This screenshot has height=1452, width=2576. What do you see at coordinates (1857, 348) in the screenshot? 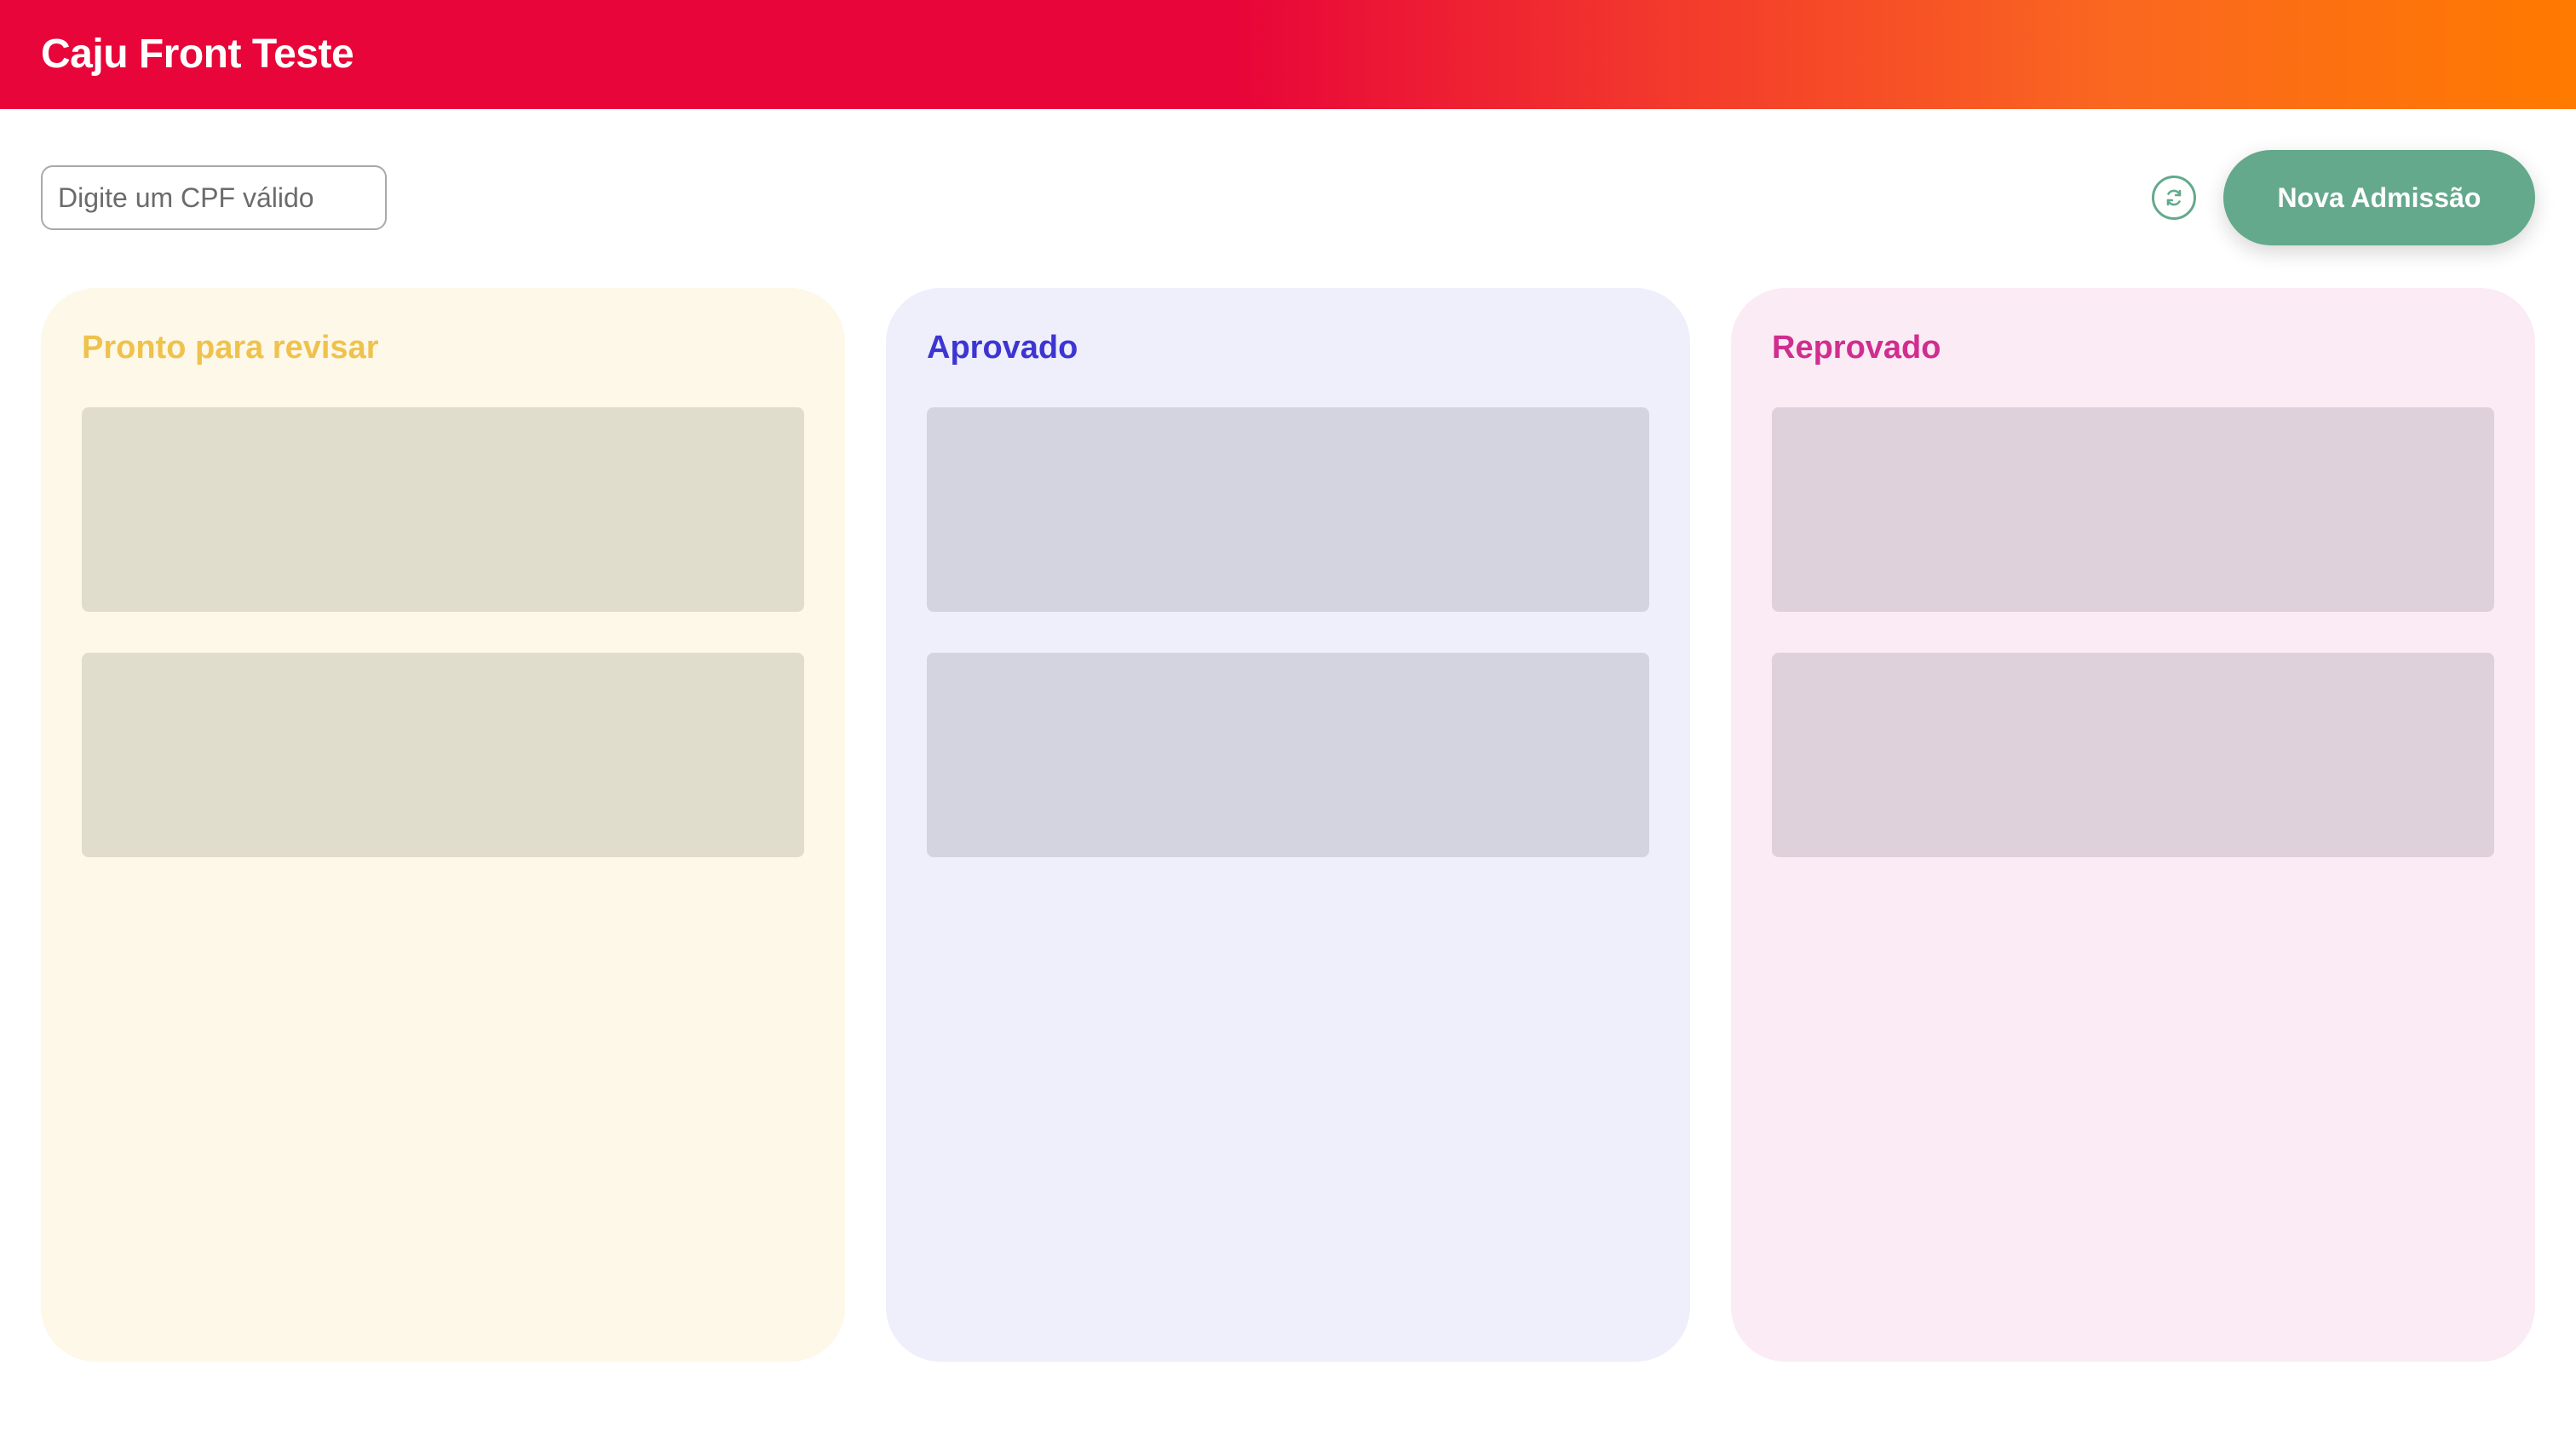
I see `column-title: Reprovado` at bounding box center [1857, 348].